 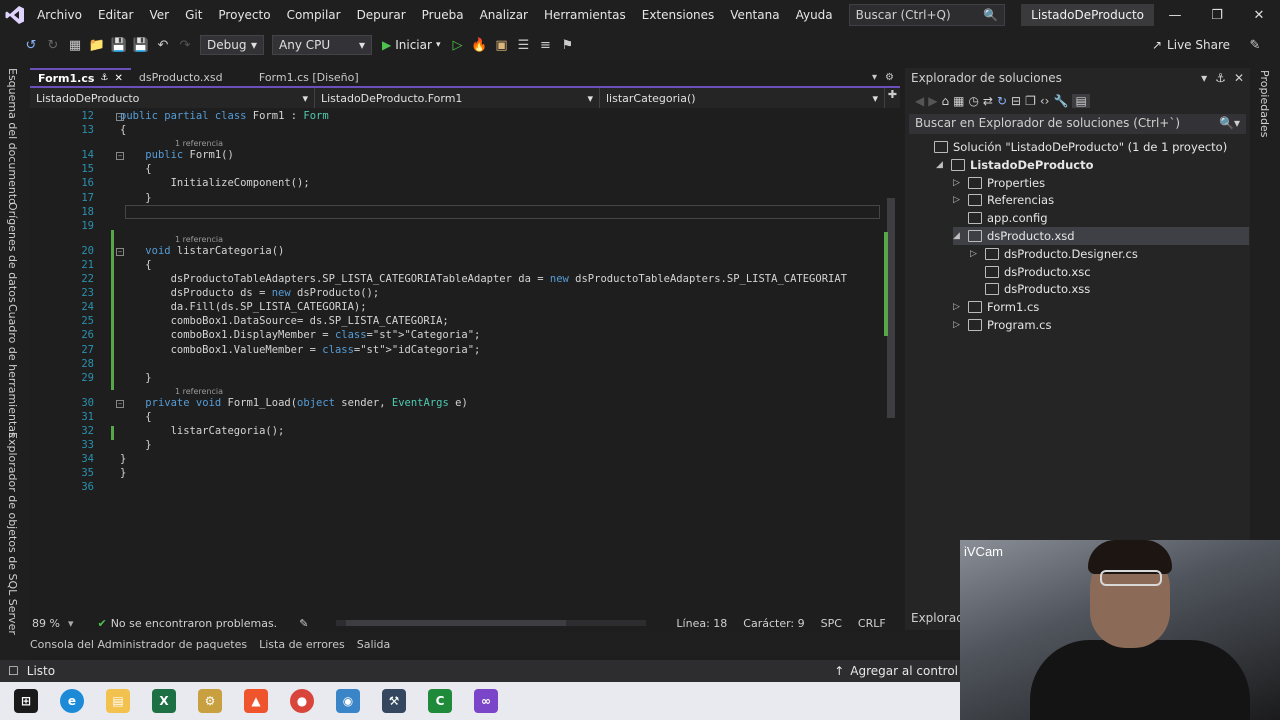 What do you see at coordinates (958, 101) in the screenshot?
I see `switch-views-icon: ▦` at bounding box center [958, 101].